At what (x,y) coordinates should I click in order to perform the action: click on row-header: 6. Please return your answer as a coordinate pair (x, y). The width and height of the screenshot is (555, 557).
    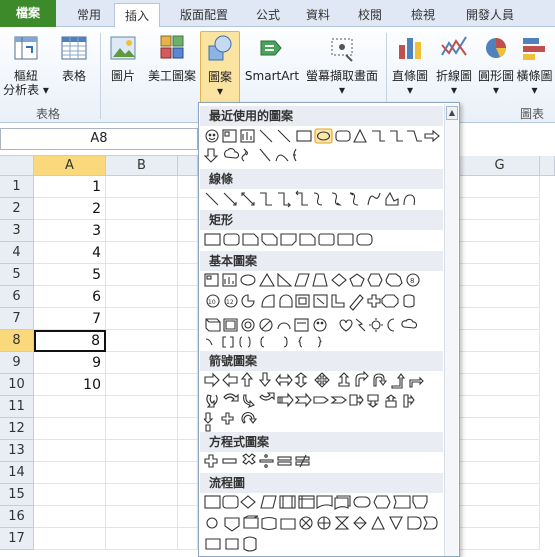
    Looking at the image, I should click on (17, 297).